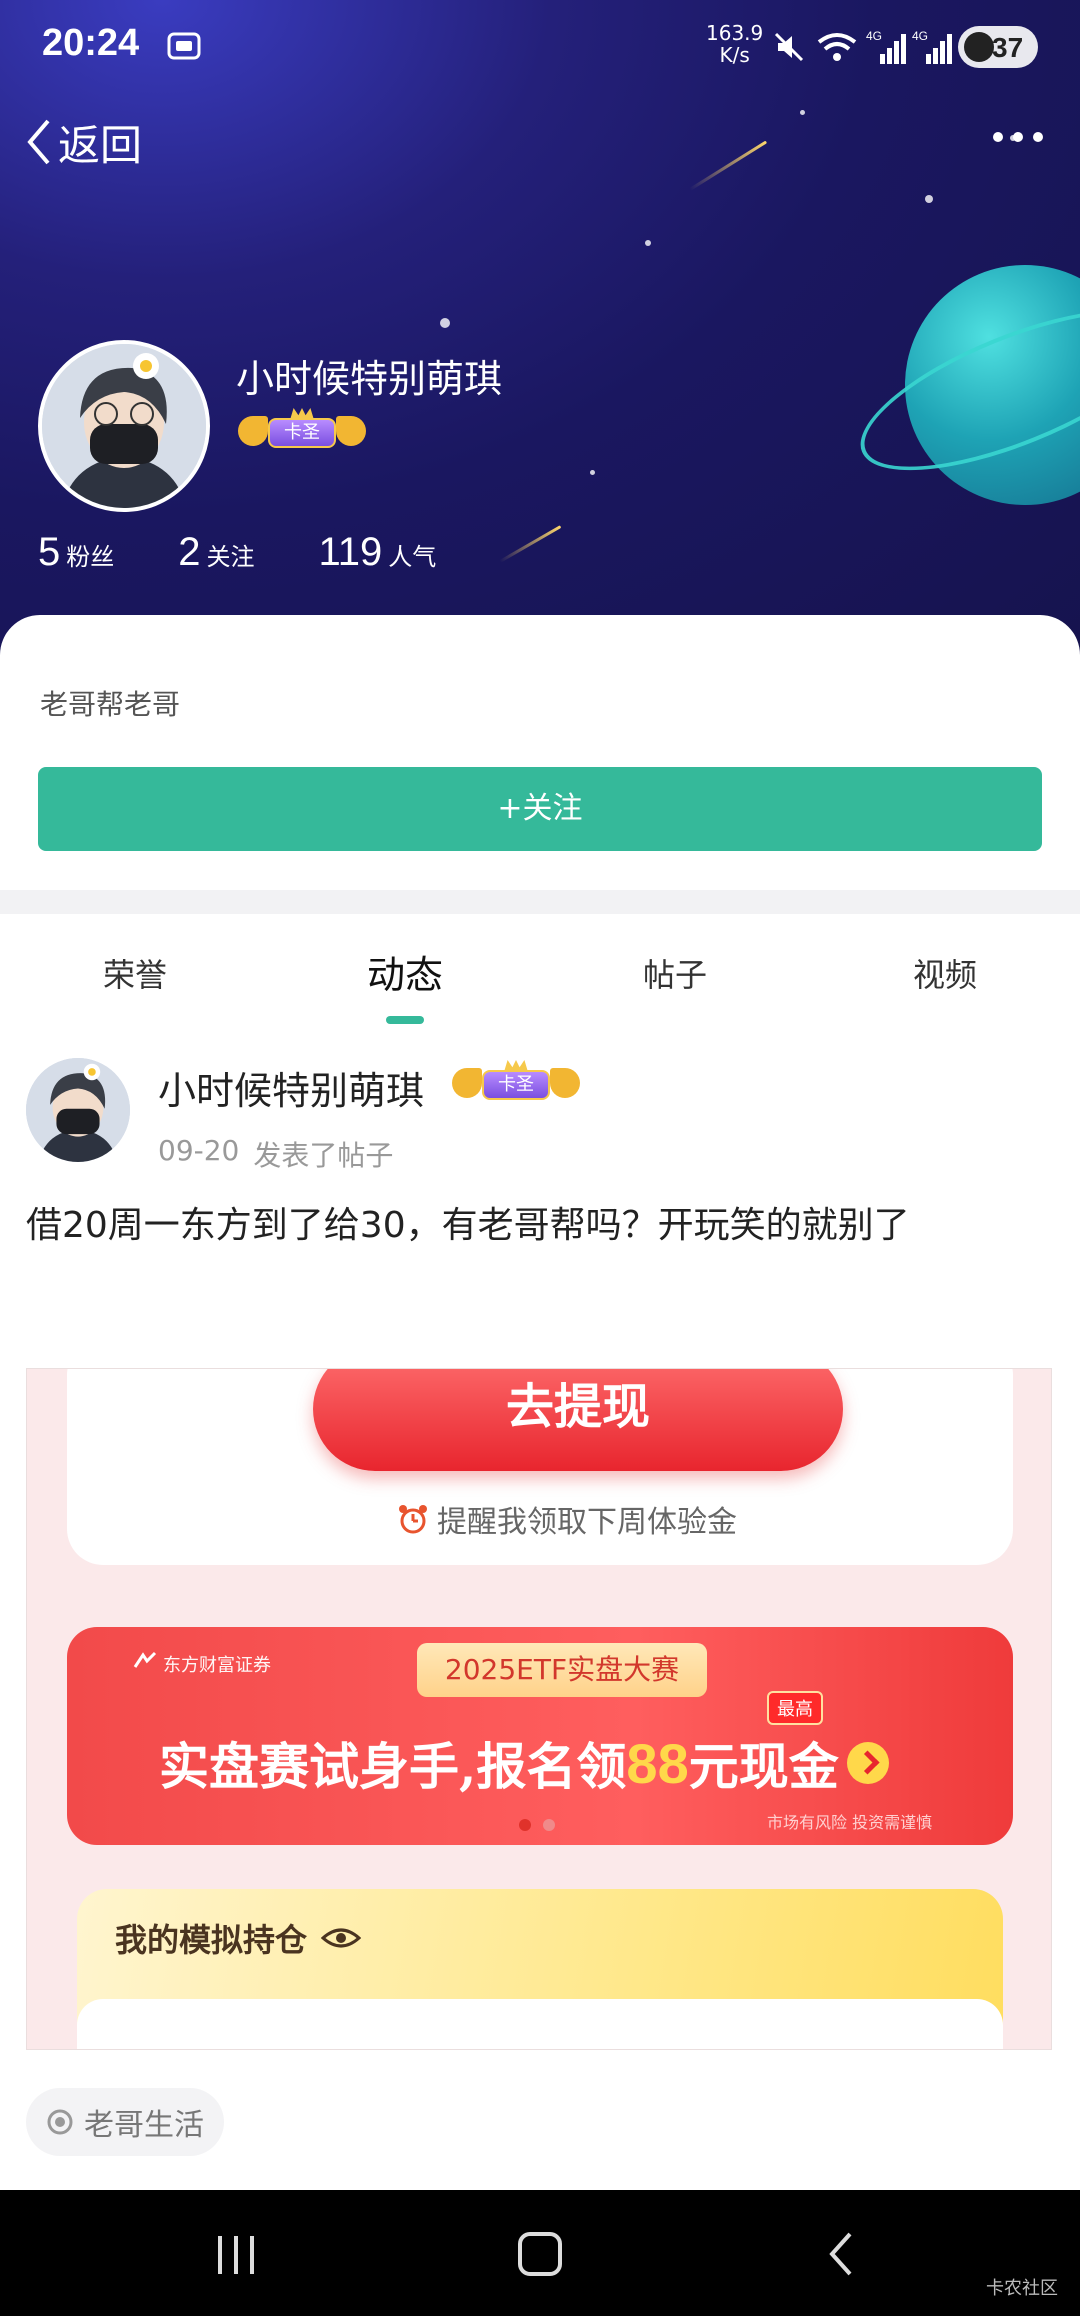 The width and height of the screenshot is (1080, 2316). Describe the element at coordinates (837, 47) in the screenshot. I see `wifi-icon` at that location.